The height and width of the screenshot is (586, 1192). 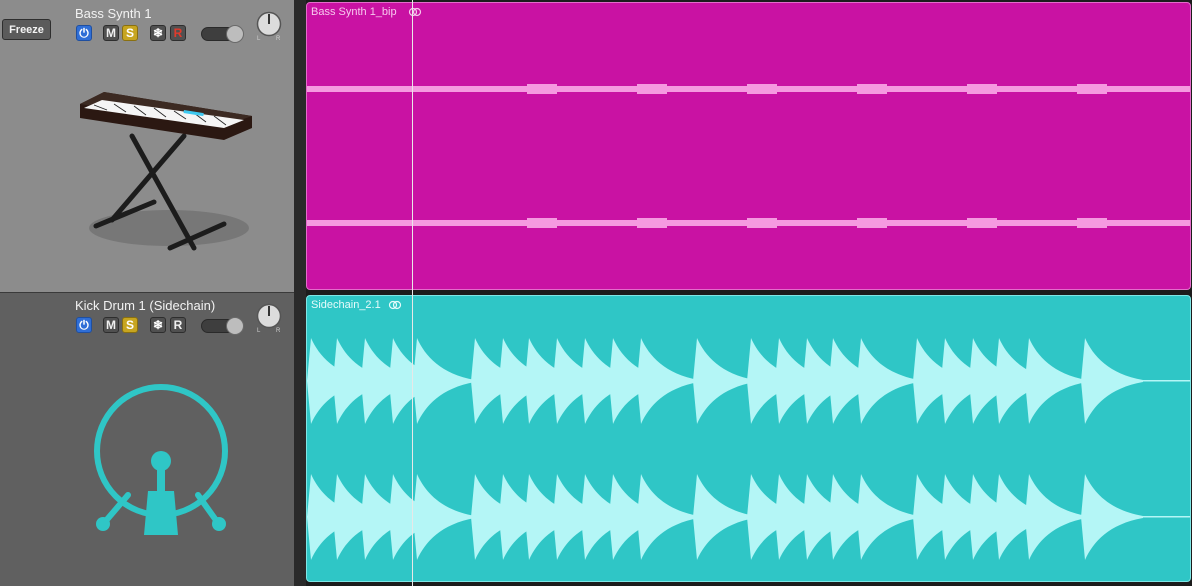 I want to click on track-header-kick-drum: Kick Drum 1 (Sidechain) ⏻ M S ❄ R L R, so click(x=147, y=439).